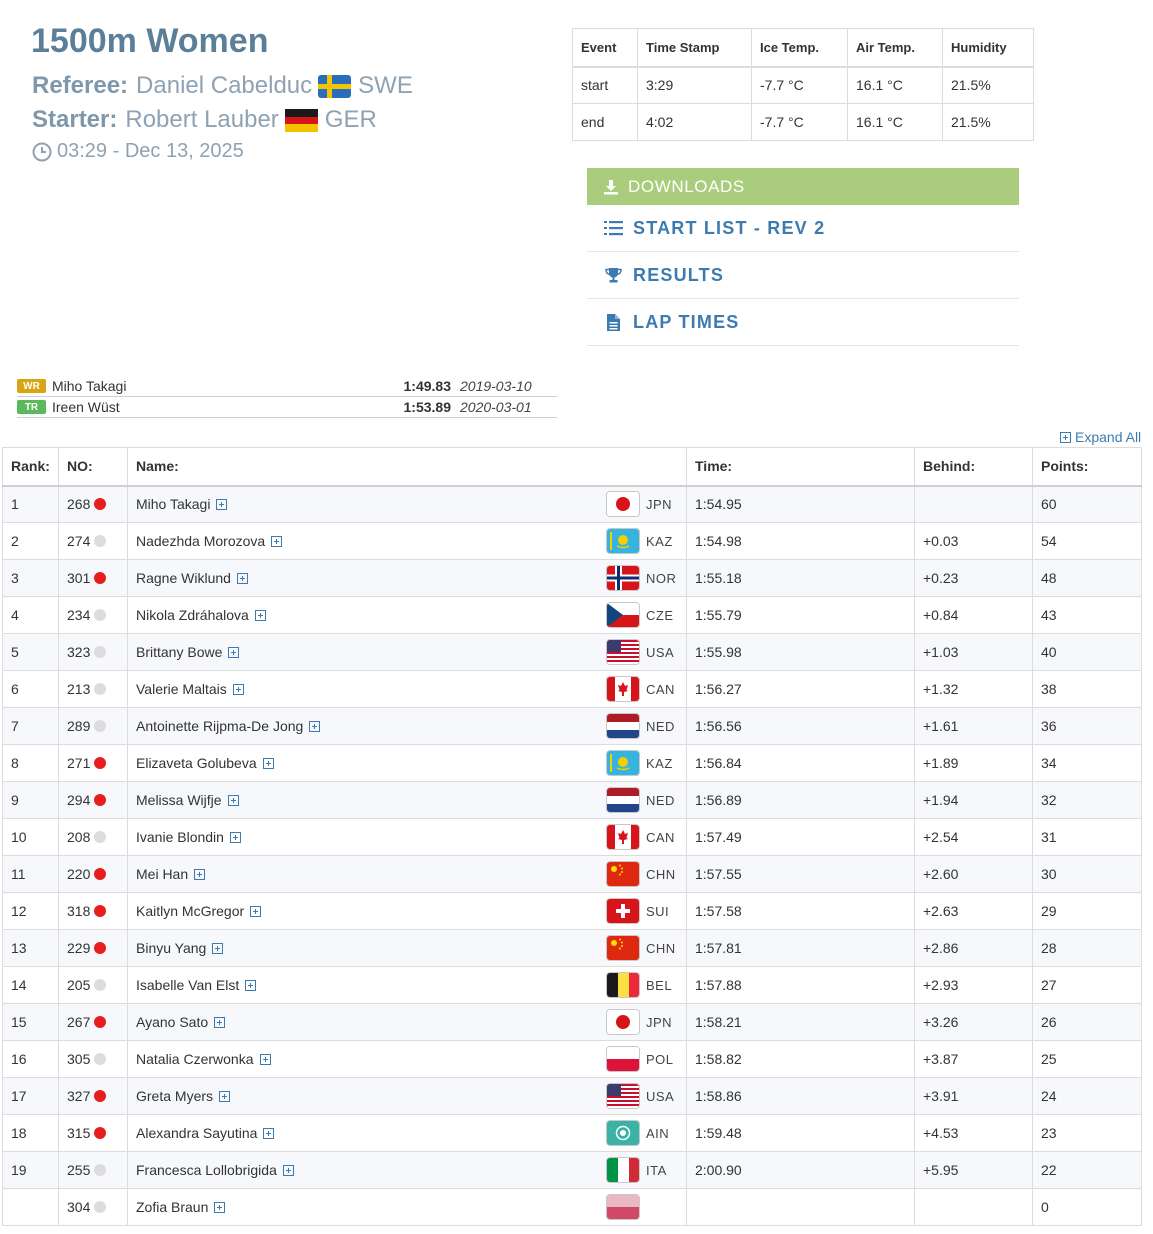 This screenshot has width=1153, height=1234. I want to click on country-code: ITA, so click(656, 1170).